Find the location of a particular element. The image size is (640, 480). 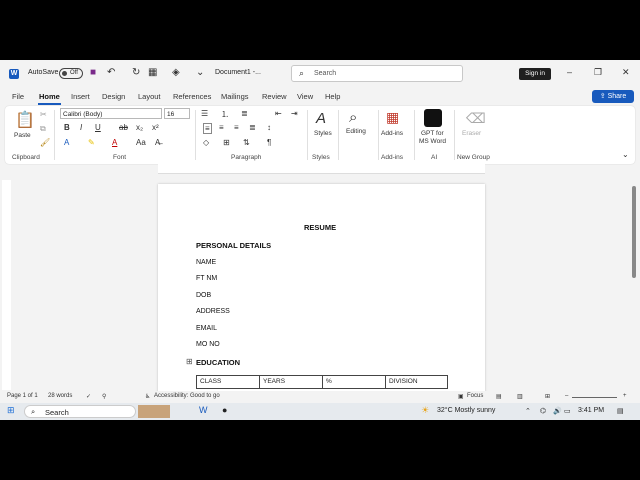

focus-button: Focus is located at coordinates (475, 396).